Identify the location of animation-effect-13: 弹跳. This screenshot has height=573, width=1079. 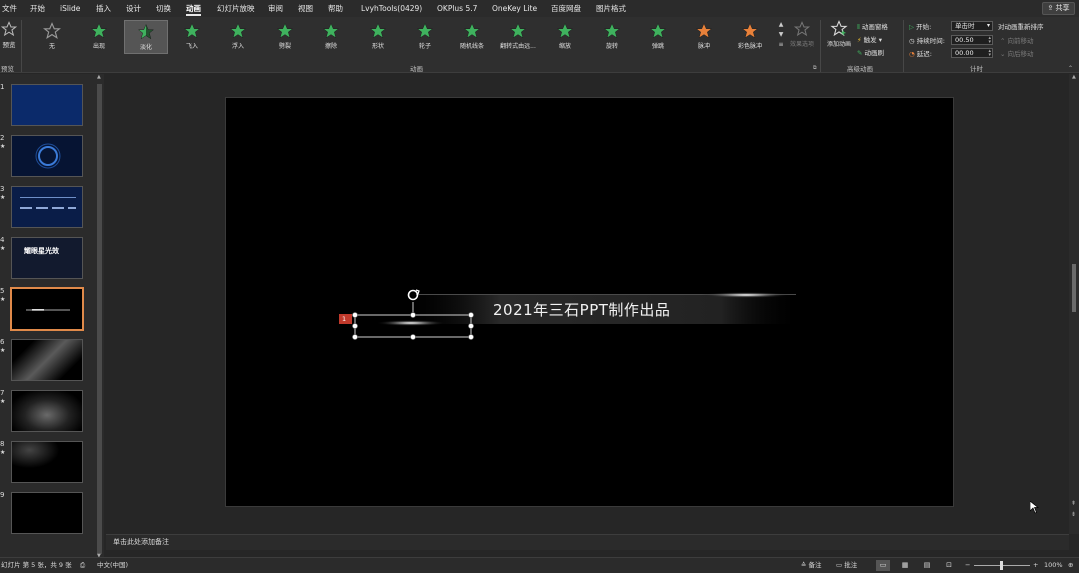
(658, 37).